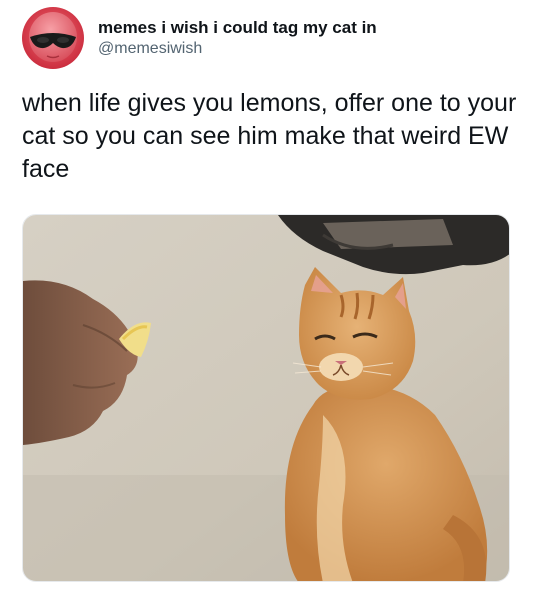 Image resolution: width=533 pixels, height=600 pixels. Describe the element at coordinates (237, 48) in the screenshot. I see `account-handle: @memesiwish` at that location.